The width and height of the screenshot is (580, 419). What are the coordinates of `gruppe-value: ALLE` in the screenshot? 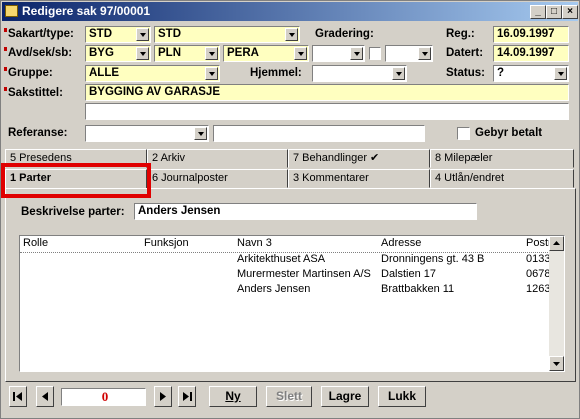 It's located at (104, 73).